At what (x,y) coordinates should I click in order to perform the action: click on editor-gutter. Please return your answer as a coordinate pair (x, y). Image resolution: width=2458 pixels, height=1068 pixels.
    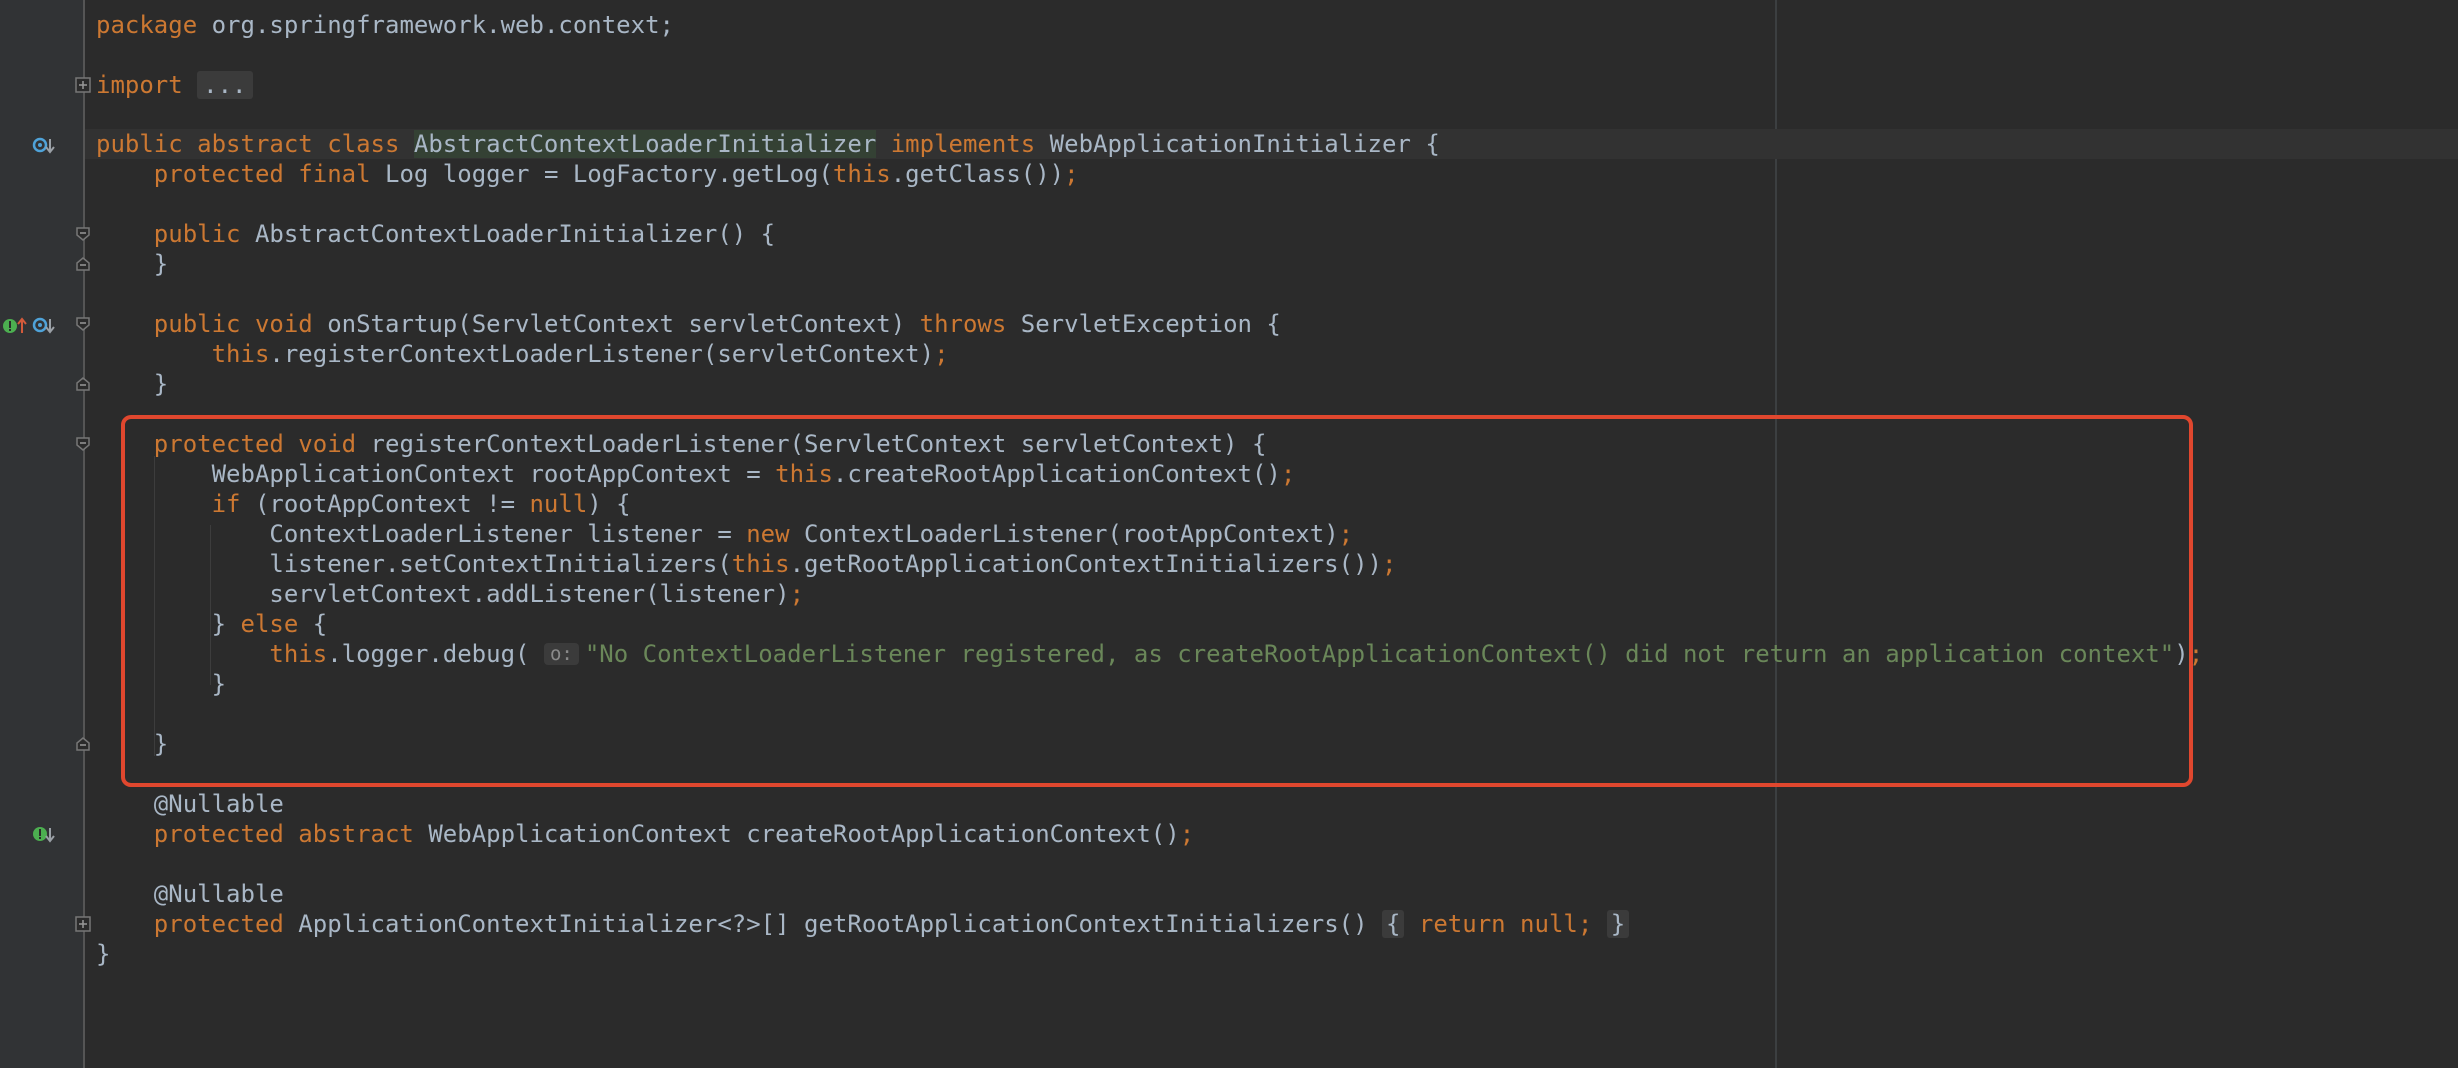
    Looking at the image, I should click on (42, 534).